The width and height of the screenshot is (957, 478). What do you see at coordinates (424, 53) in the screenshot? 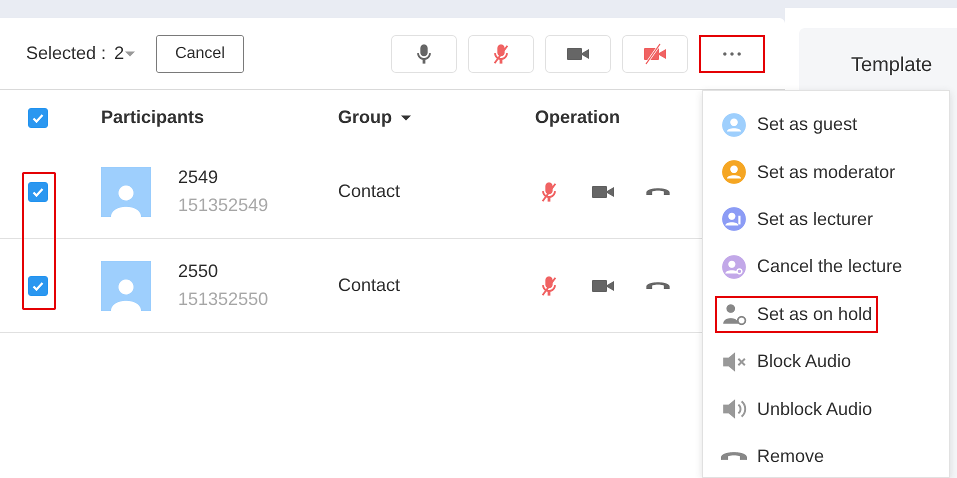
I see `unmute-all-button` at bounding box center [424, 53].